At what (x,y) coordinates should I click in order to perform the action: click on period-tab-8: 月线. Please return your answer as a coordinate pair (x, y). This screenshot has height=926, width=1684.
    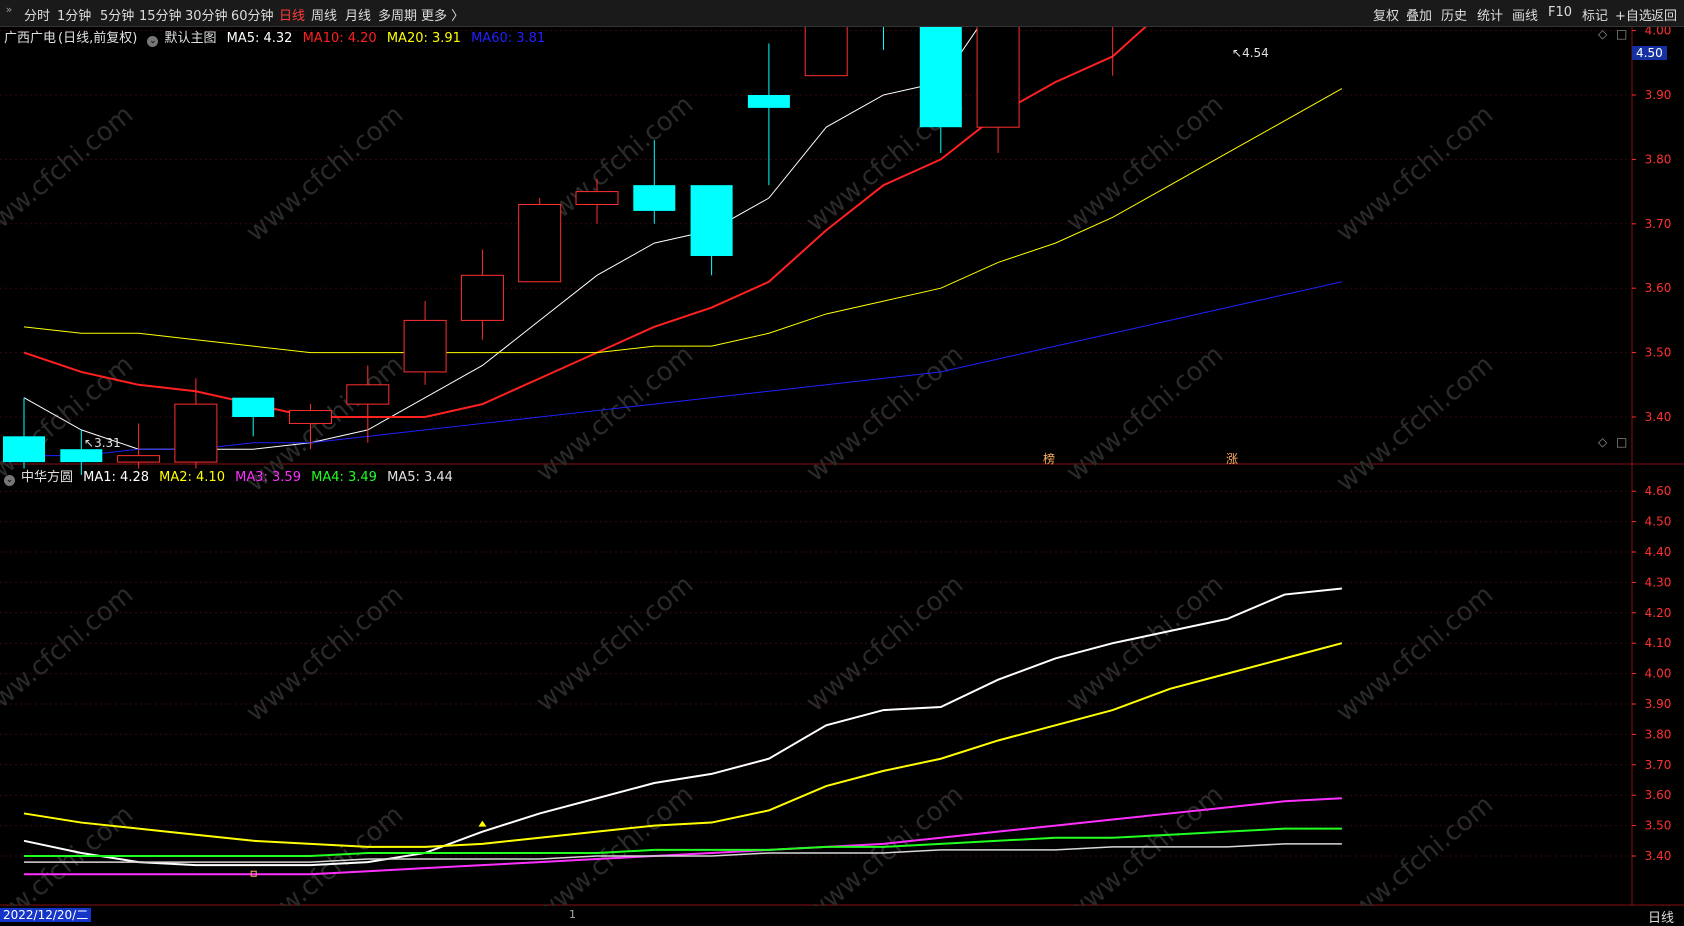
    Looking at the image, I should click on (358, 14).